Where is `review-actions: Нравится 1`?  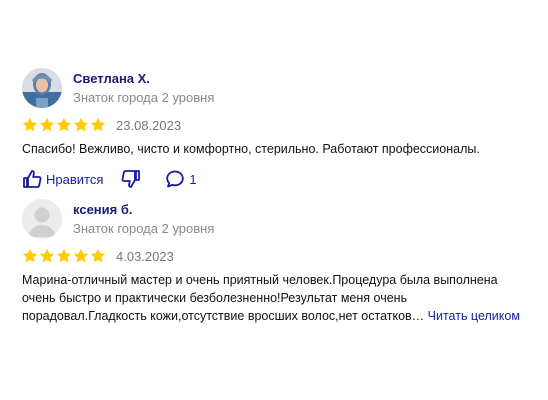 review-actions: Нравится 1 is located at coordinates (277, 179).